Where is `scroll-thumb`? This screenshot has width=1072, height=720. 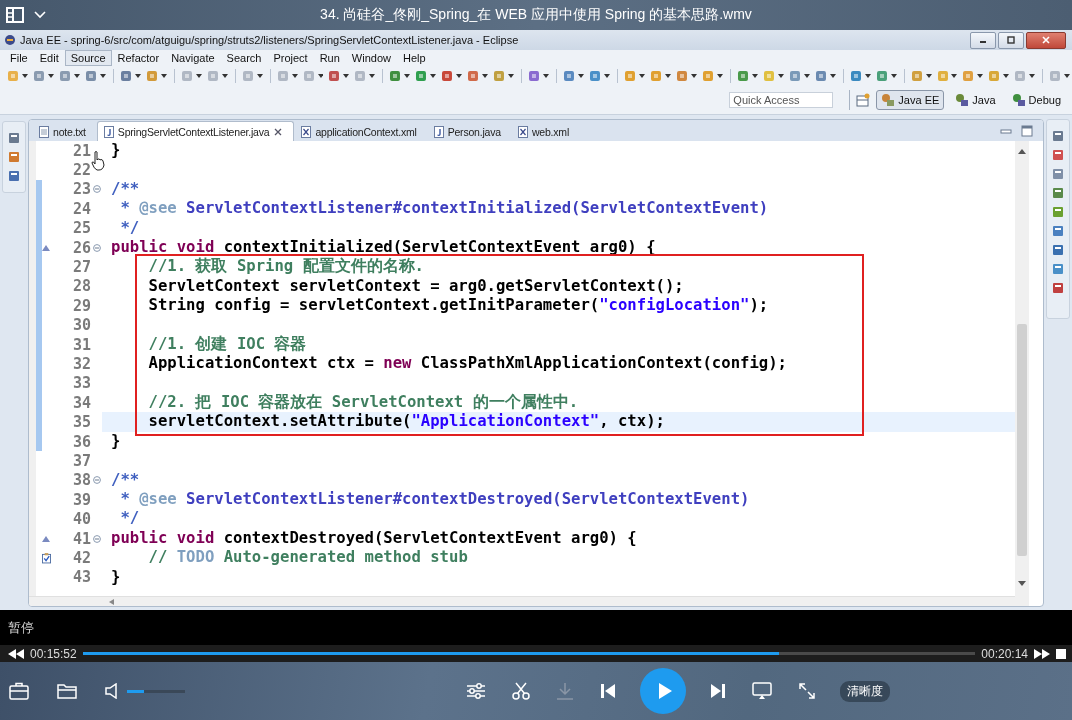
scroll-thumb is located at coordinates (1022, 440).